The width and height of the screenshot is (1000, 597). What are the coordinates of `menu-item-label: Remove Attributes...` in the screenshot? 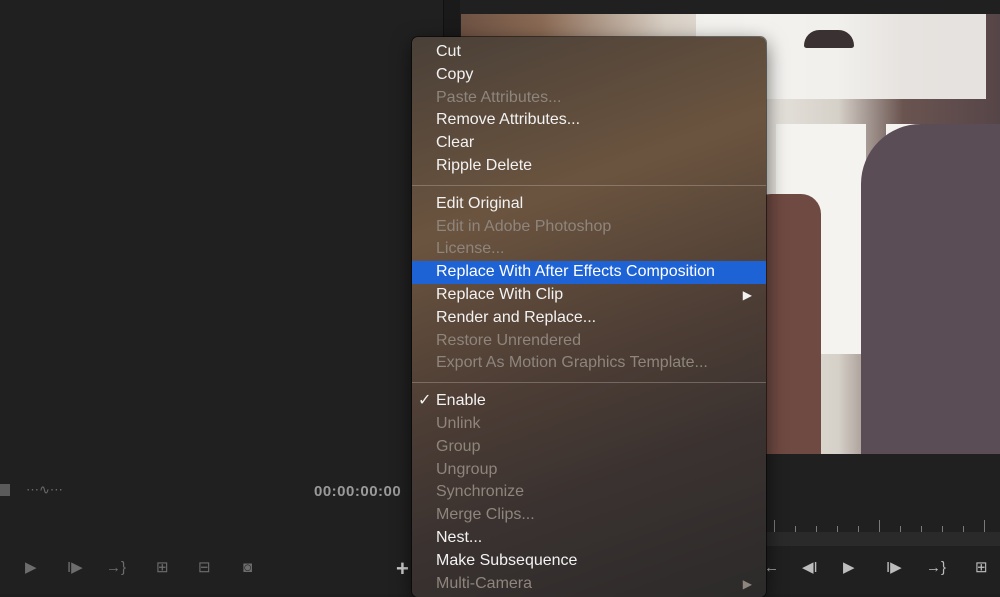 It's located at (508, 120).